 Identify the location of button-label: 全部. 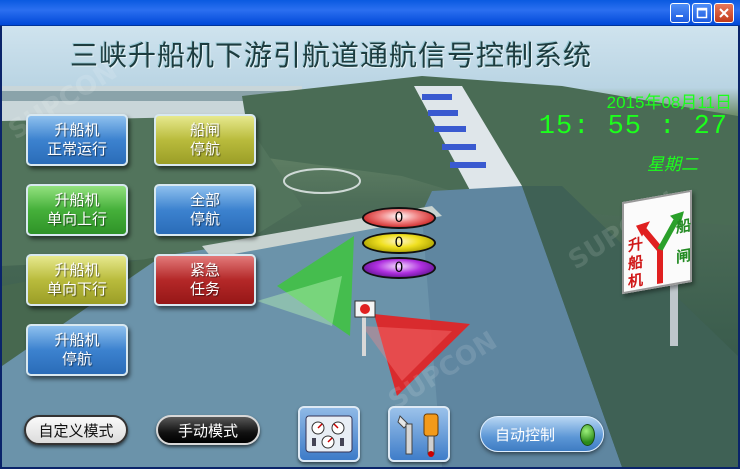
(204, 200).